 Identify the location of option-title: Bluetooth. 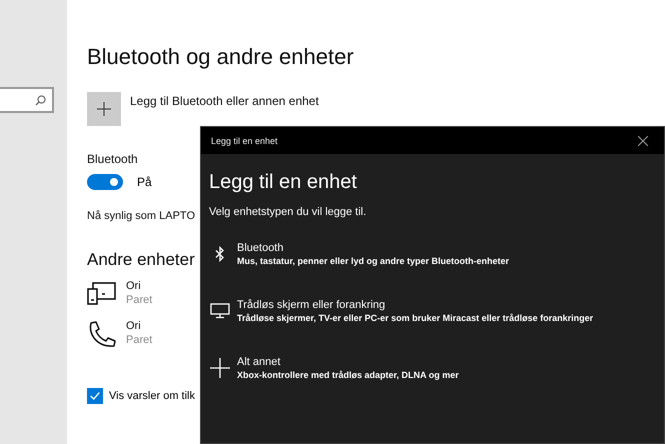
(260, 248).